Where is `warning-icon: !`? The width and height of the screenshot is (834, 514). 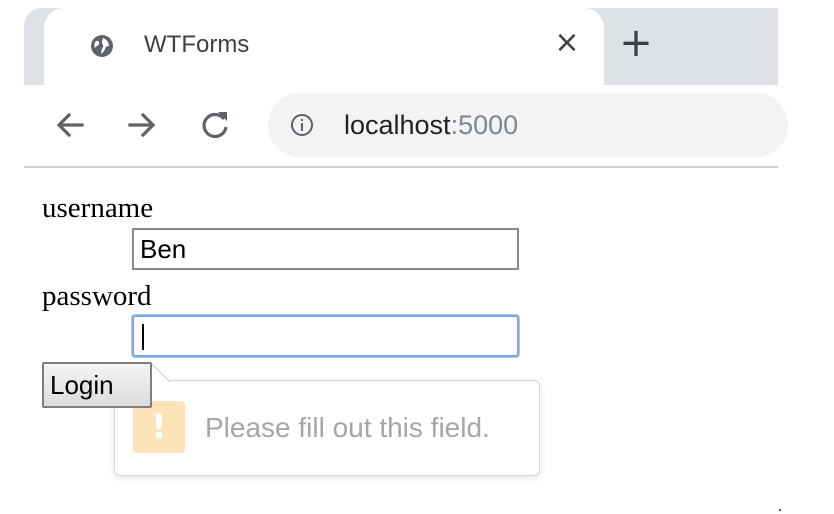
warning-icon: ! is located at coordinates (159, 427).